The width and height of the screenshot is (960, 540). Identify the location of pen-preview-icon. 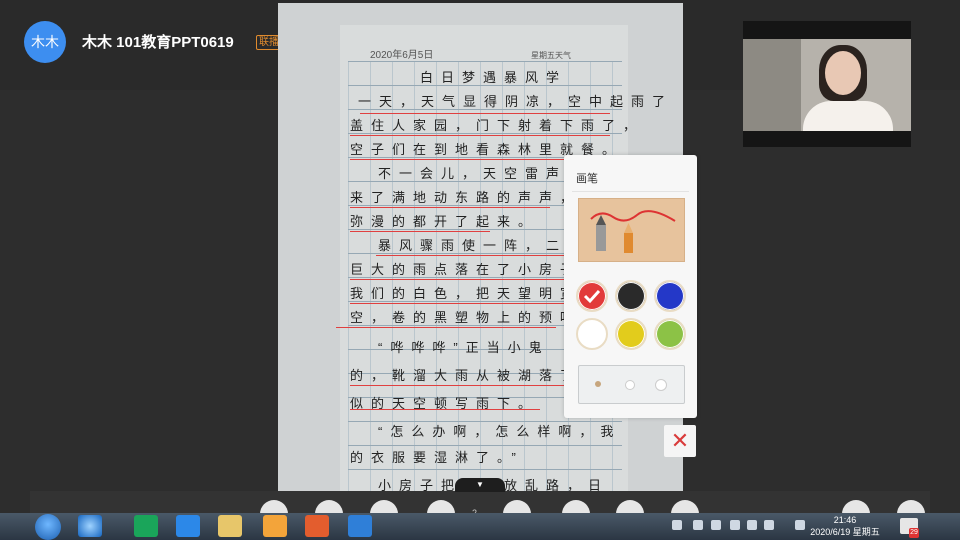
(633, 231).